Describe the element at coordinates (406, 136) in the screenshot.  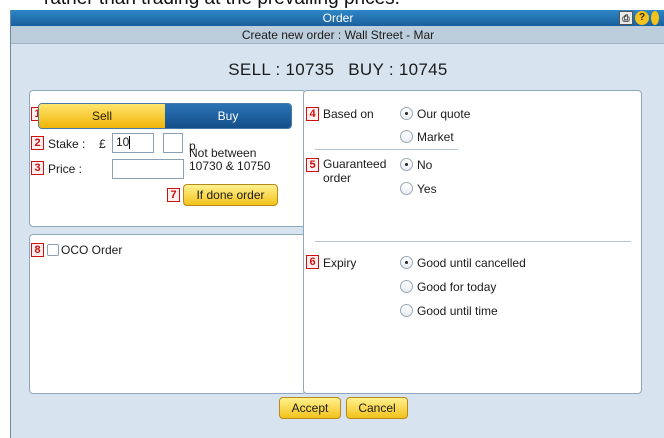
I see `based-on-market-radio` at that location.